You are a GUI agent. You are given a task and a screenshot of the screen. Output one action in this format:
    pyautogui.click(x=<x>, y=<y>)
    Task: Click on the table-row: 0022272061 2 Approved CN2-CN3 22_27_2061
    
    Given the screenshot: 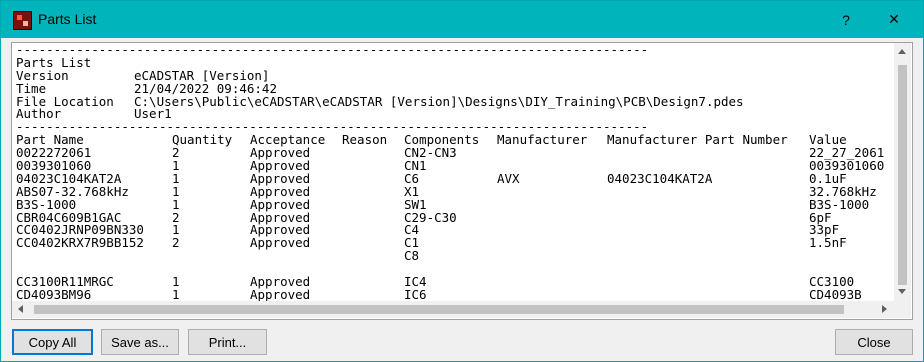 What is the action you would take?
    pyautogui.click(x=454, y=153)
    